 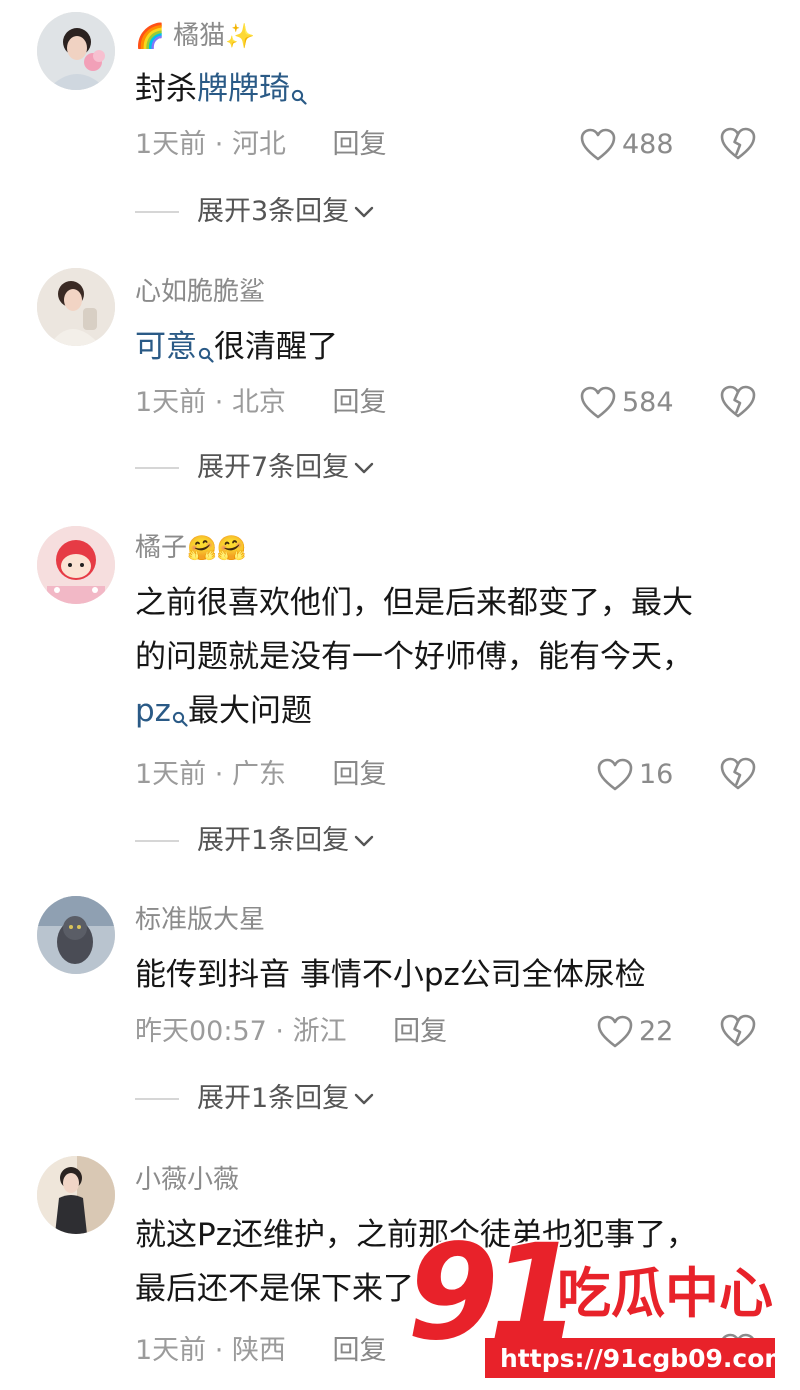 I want to click on hug-emoji: 🤗🤗, so click(x=217, y=548).